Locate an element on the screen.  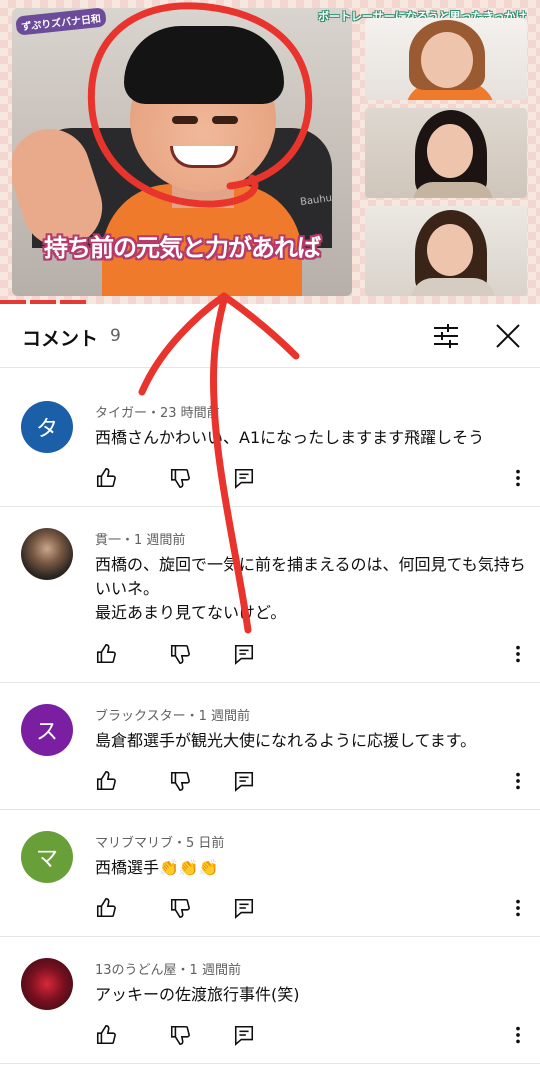
comment-item: タ タイガー・23 時間前 西橋さんかわいい、A1になったしますます飛躍しそう is located at coordinates (270, 443).